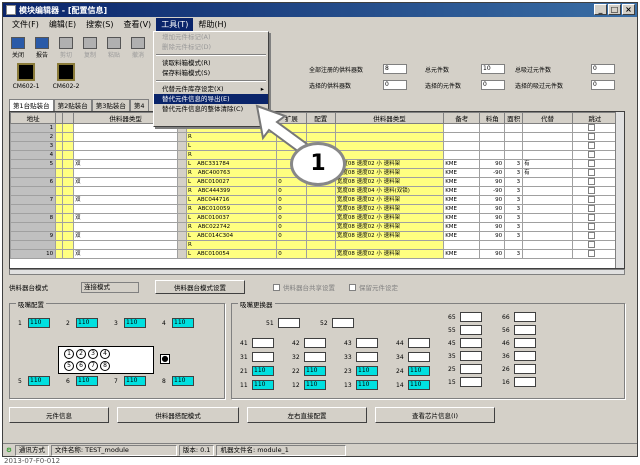 Image resolution: width=640 pixels, height=465 pixels. Describe the element at coordinates (82, 323) in the screenshot. I see `nozzle-slot-2: 2 110` at that location.